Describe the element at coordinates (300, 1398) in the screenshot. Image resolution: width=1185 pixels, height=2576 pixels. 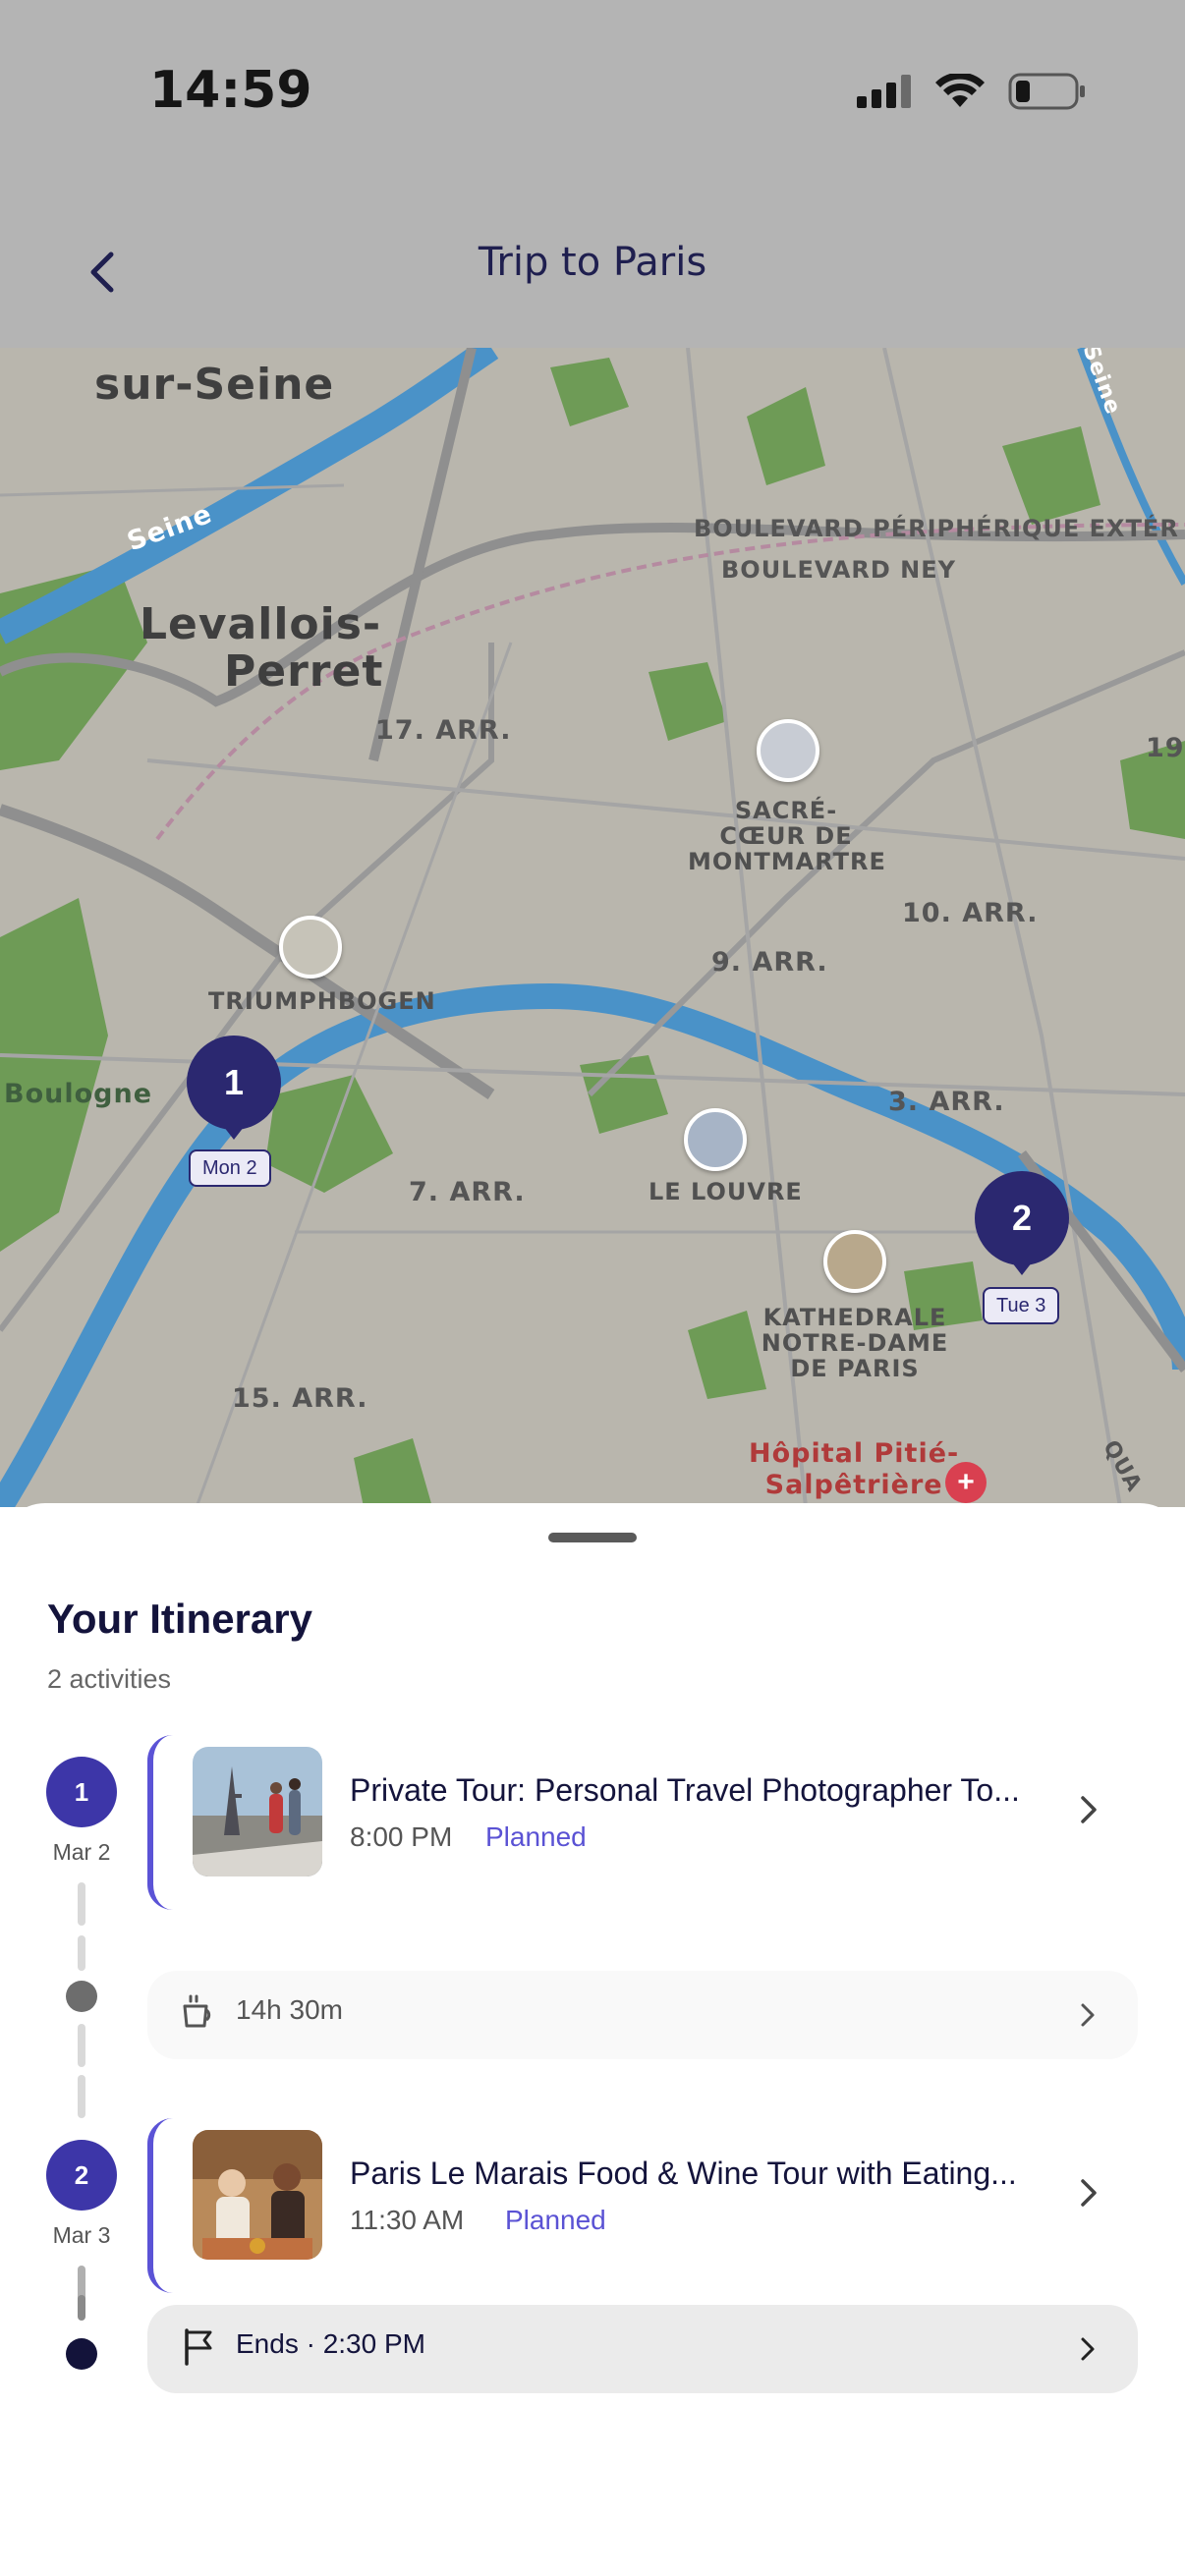
I see `map-label-15-arr: 15. ARR.` at that location.